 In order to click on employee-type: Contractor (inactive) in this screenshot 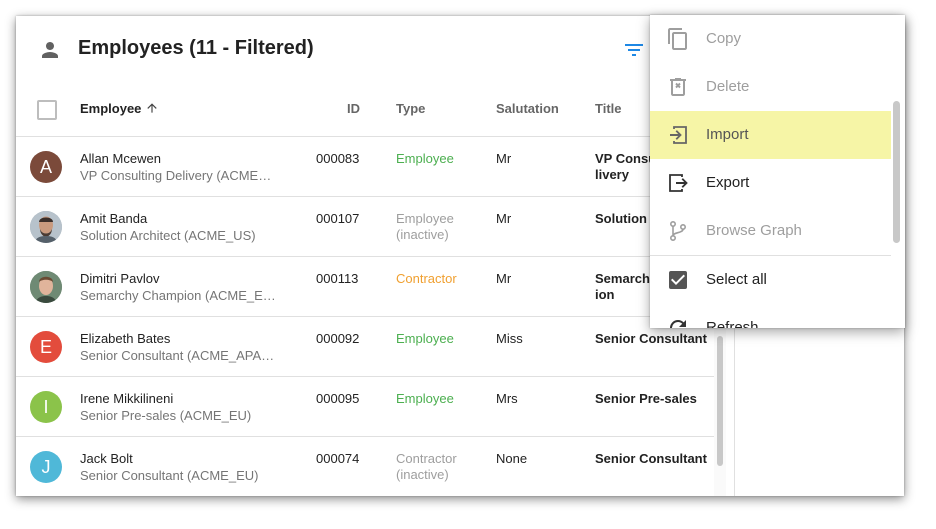, I will do `click(426, 466)`.